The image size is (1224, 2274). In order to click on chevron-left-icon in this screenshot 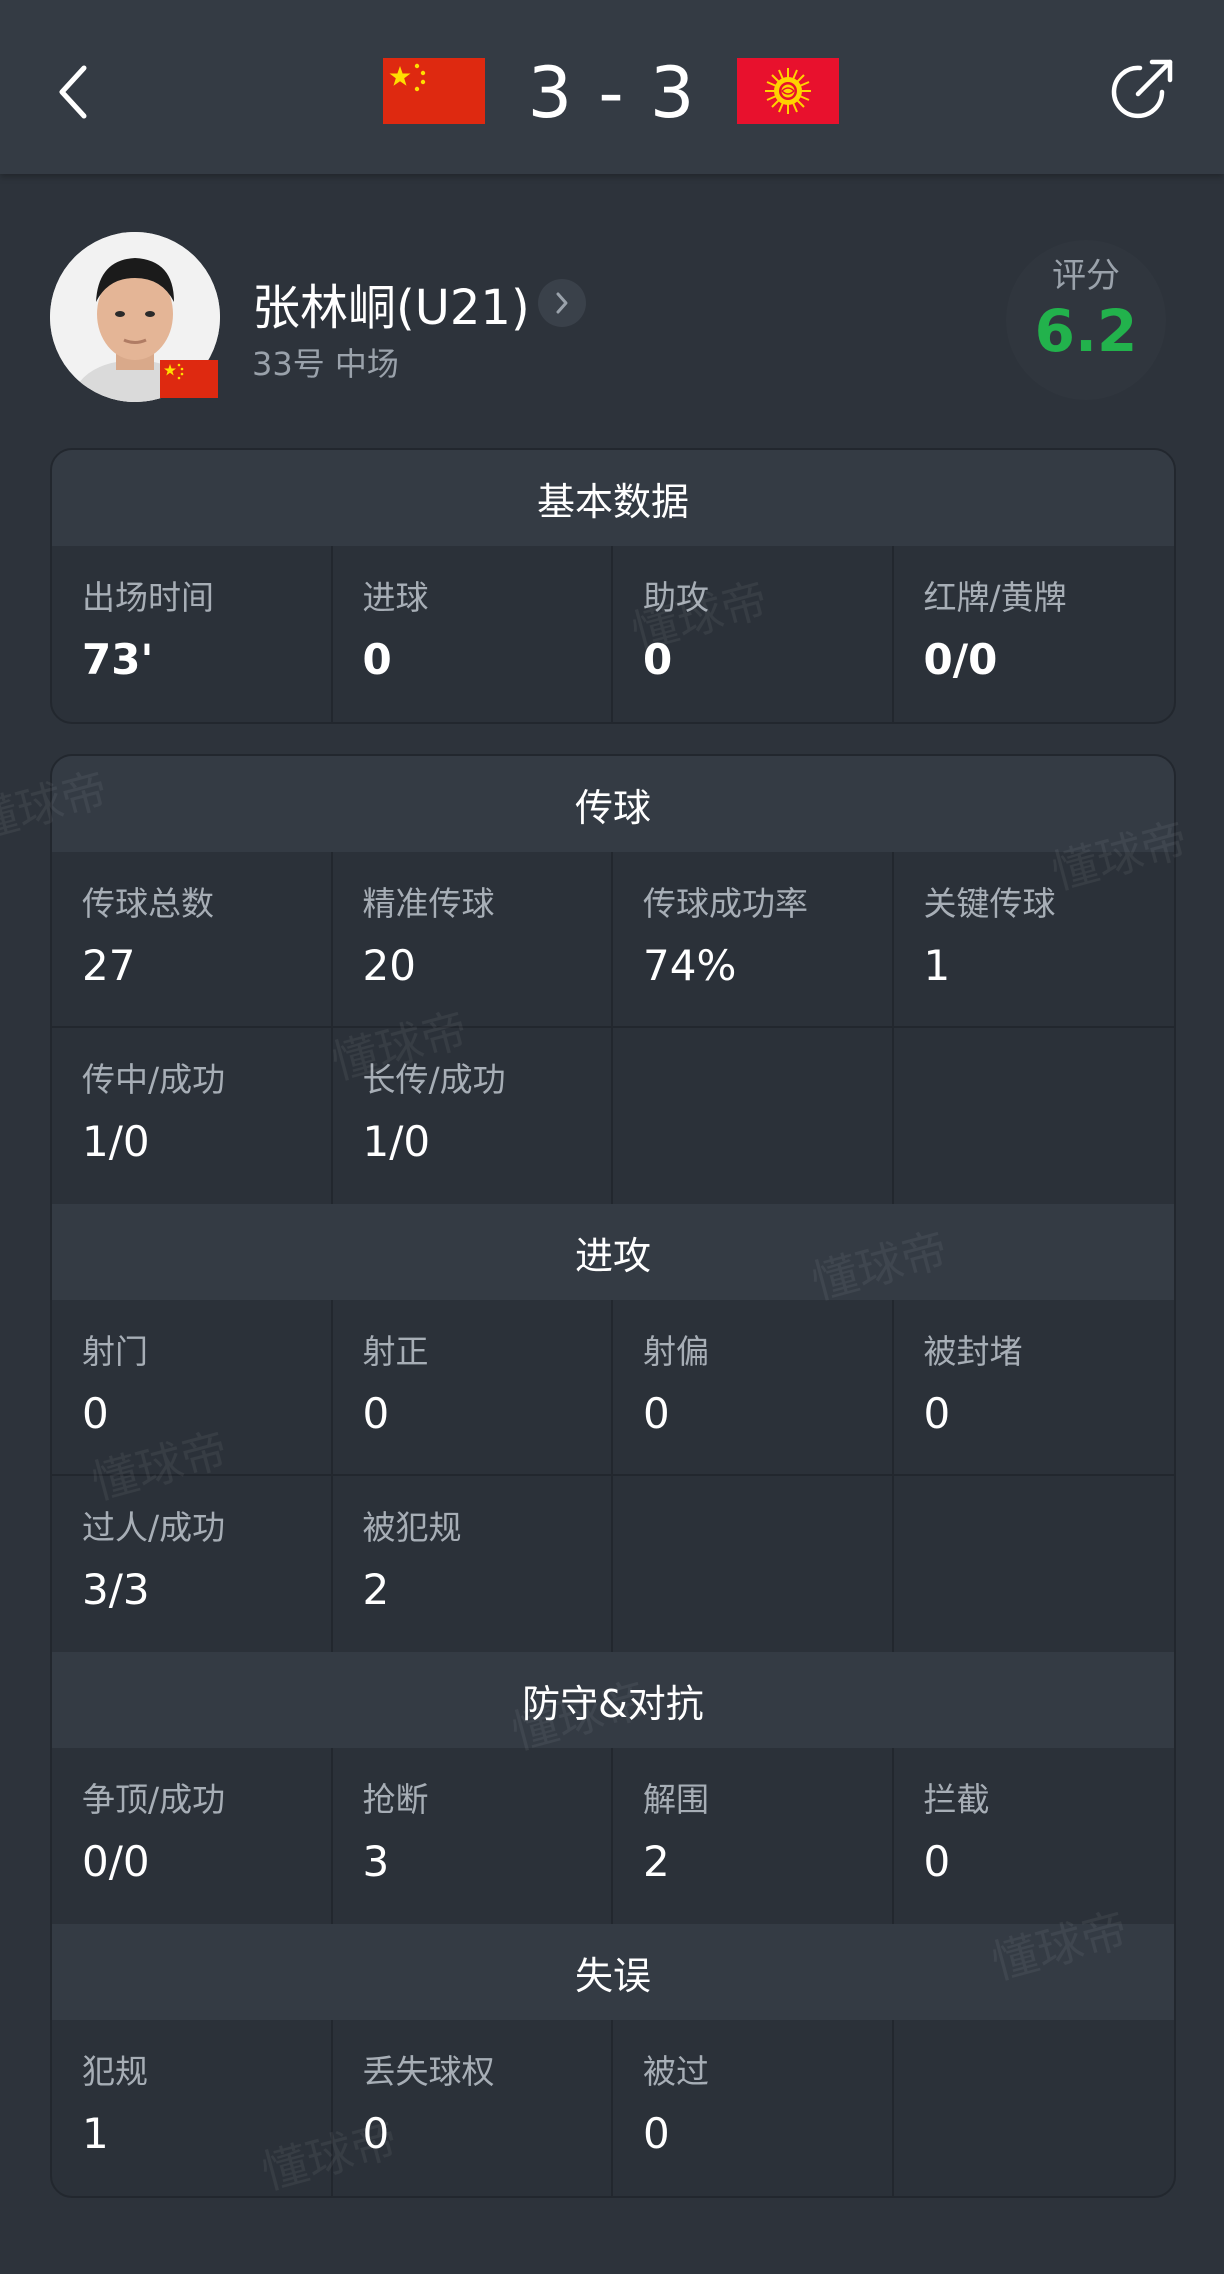, I will do `click(73, 92)`.